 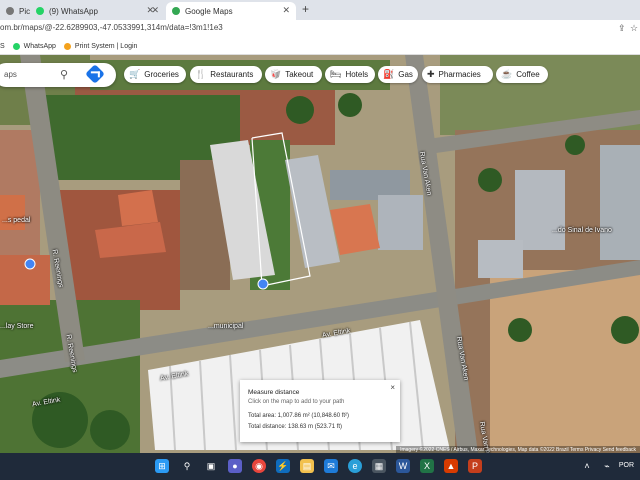 I want to click on cart-icon: 🛒, so click(x=135, y=74).